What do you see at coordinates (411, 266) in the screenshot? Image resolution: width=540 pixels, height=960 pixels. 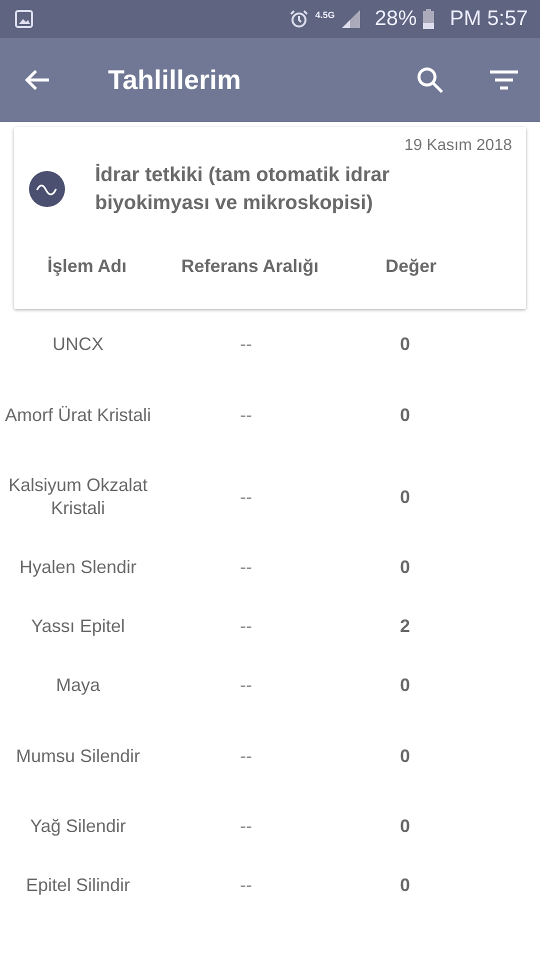 I see `column-header: Değer` at bounding box center [411, 266].